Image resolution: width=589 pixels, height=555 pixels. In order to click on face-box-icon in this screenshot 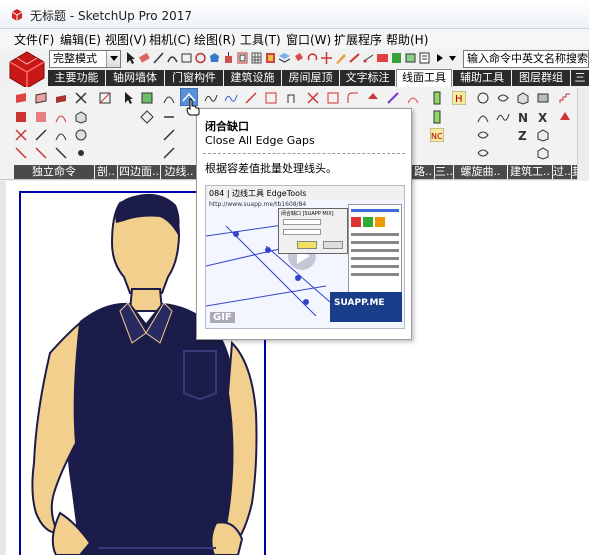, I will do `click(81, 117)`.